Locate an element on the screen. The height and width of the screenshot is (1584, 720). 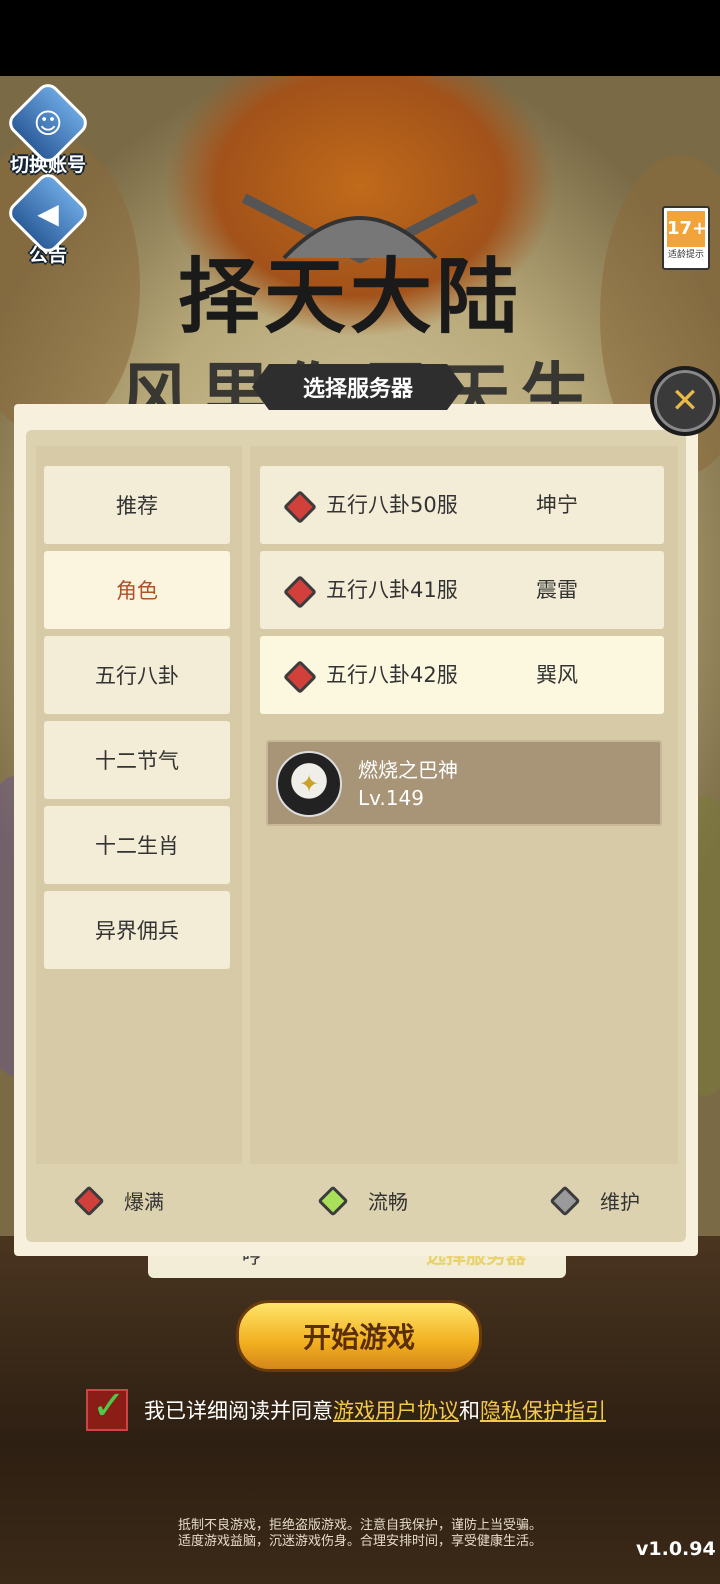
status-bar is located at coordinates (360, 38).